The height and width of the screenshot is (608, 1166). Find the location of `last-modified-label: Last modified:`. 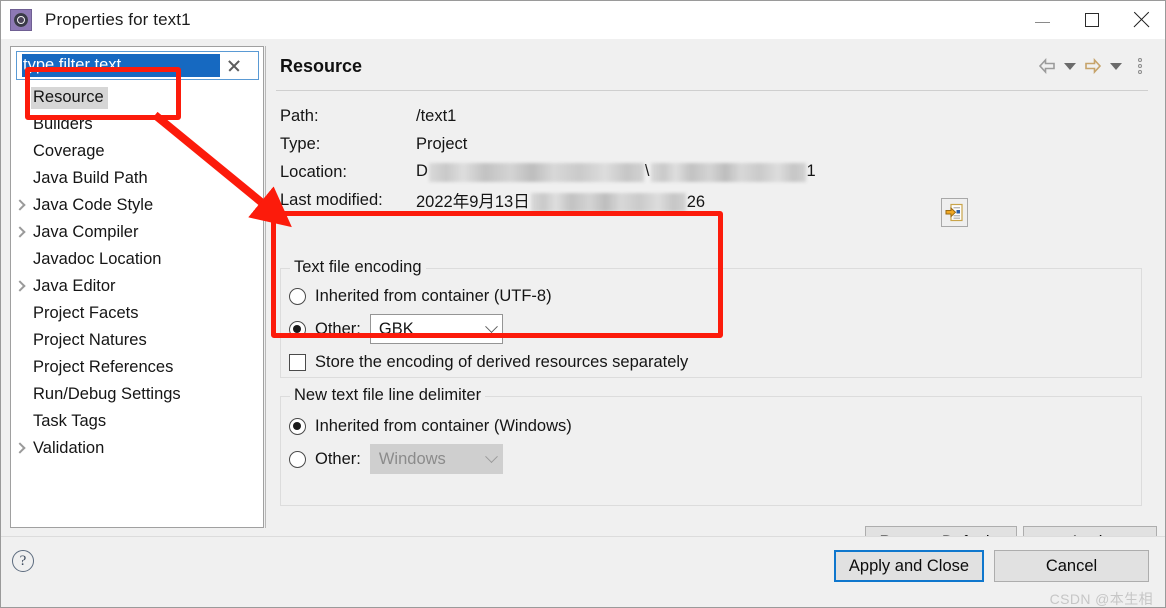

last-modified-label: Last modified: is located at coordinates (331, 199).